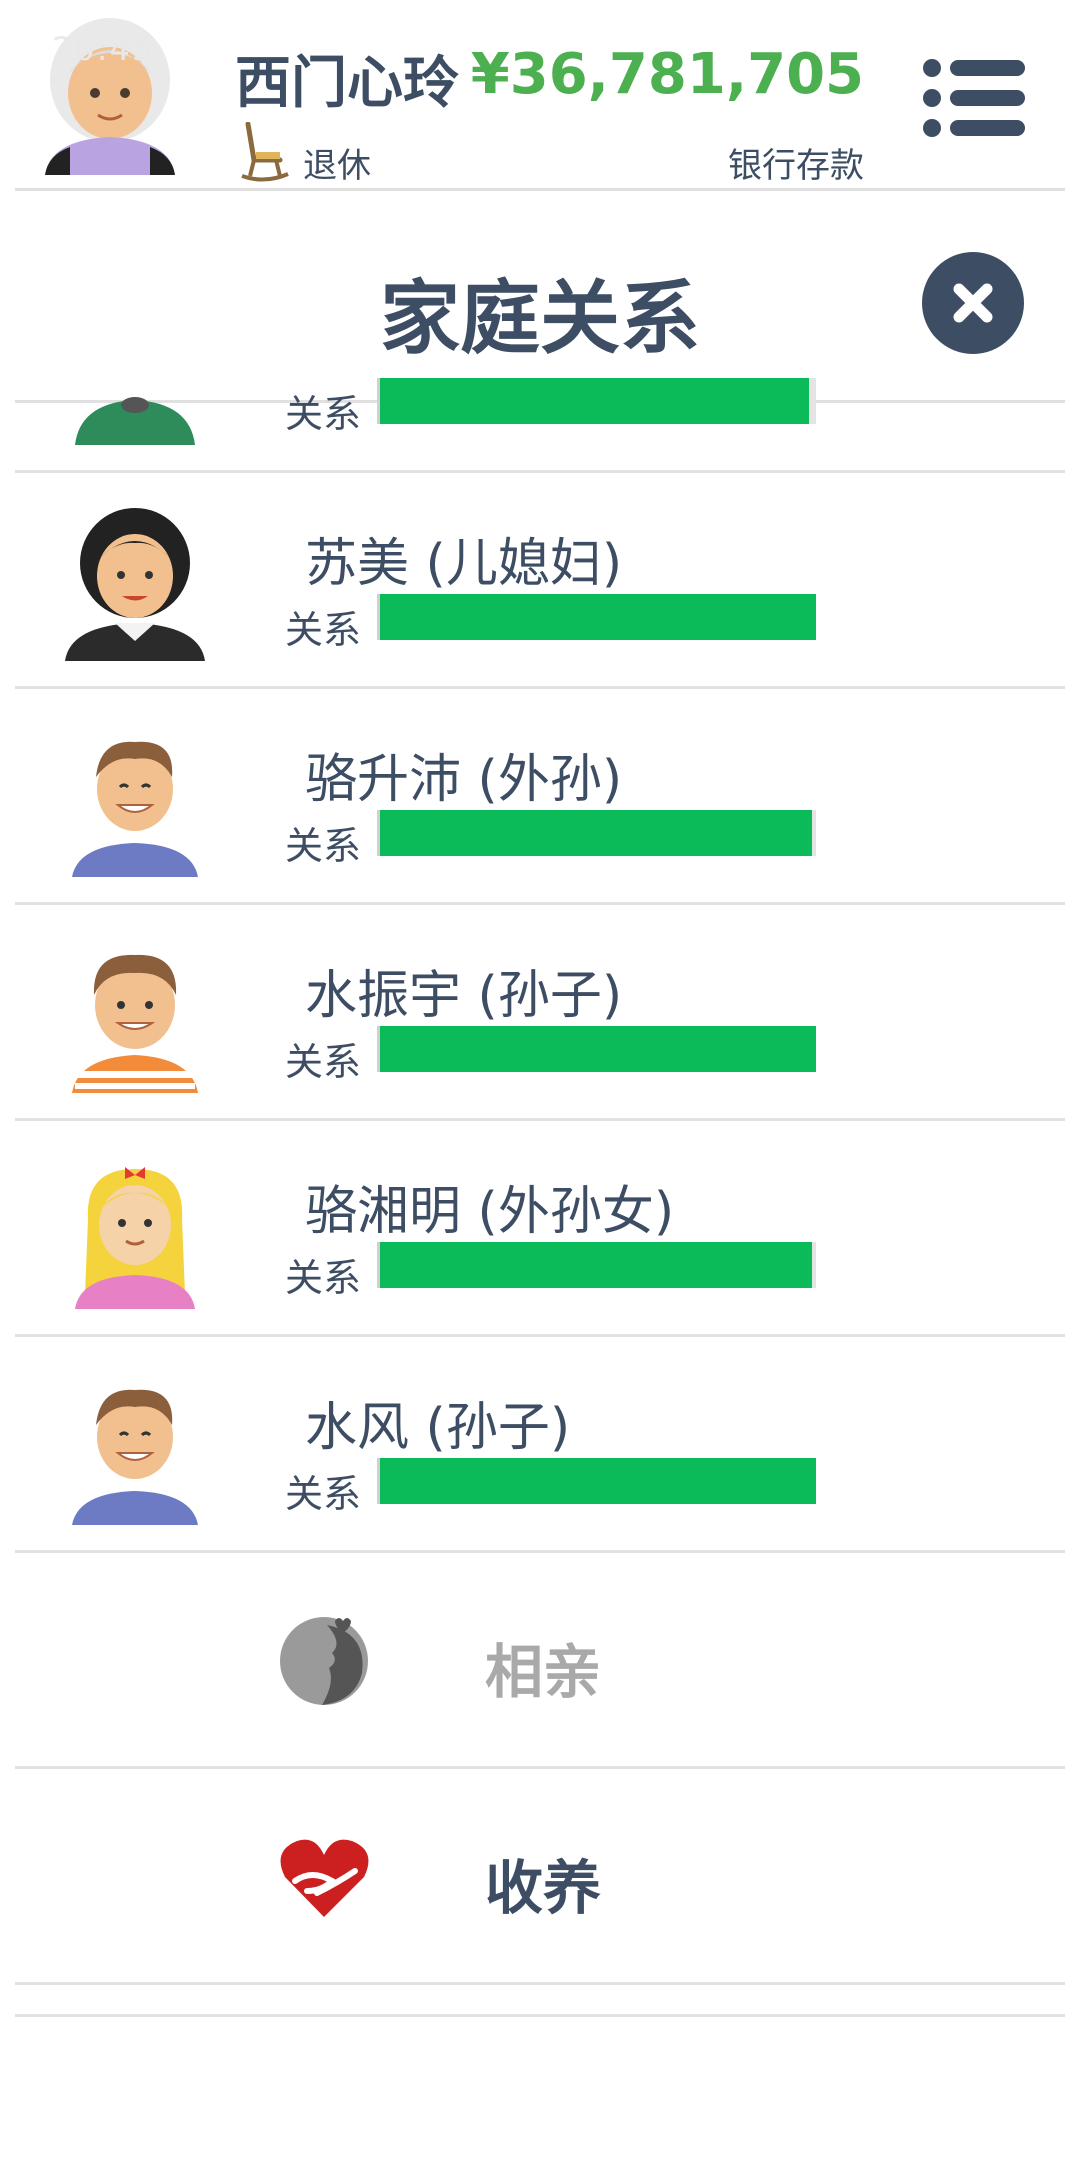 The width and height of the screenshot is (1080, 2160). I want to click on couple-silhouette-icon, so click(324, 1661).